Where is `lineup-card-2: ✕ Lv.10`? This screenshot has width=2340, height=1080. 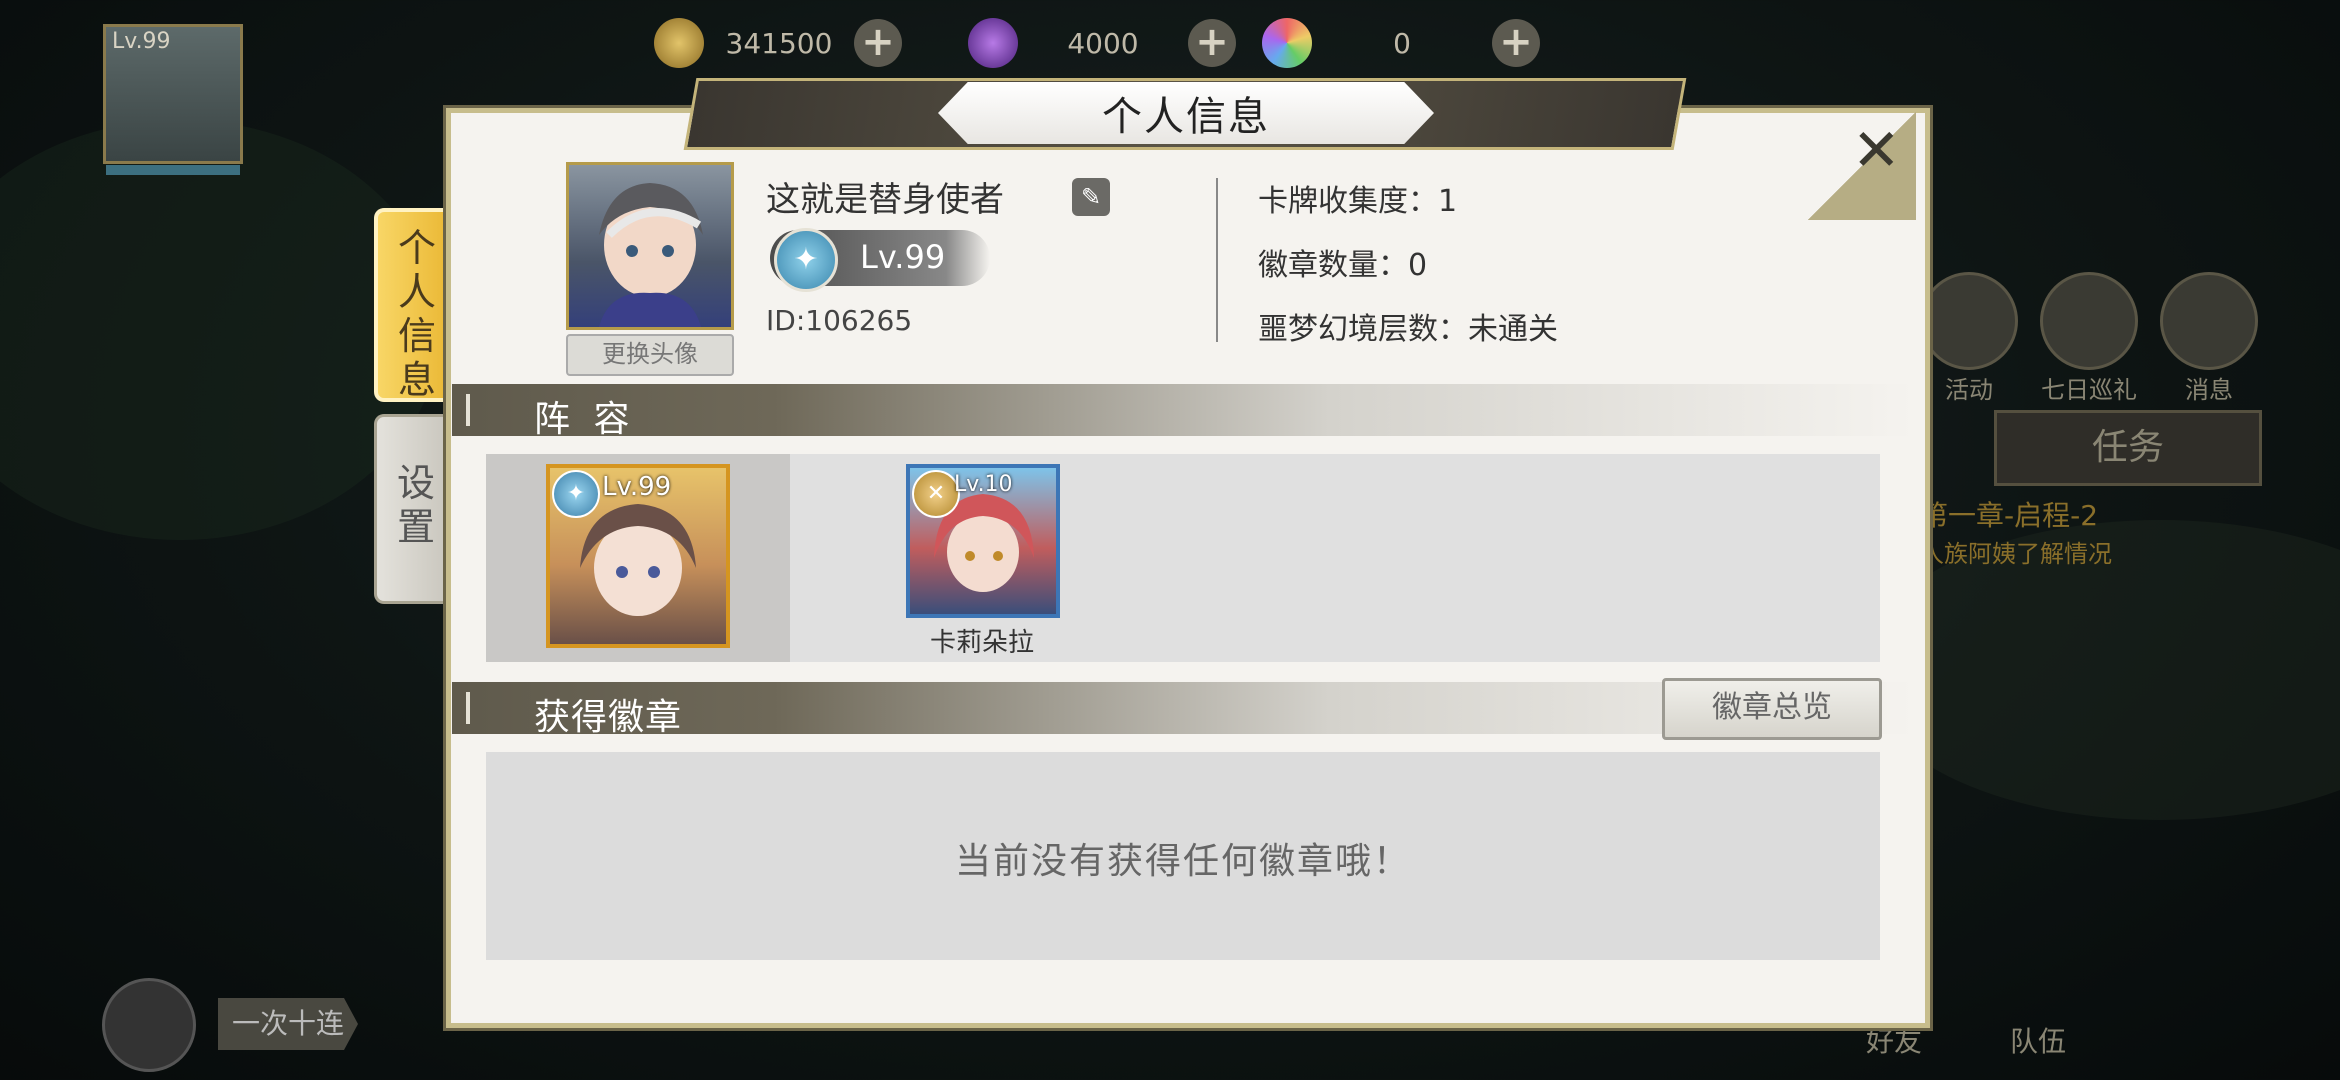
lineup-card-2: ✕ Lv.10 is located at coordinates (983, 541).